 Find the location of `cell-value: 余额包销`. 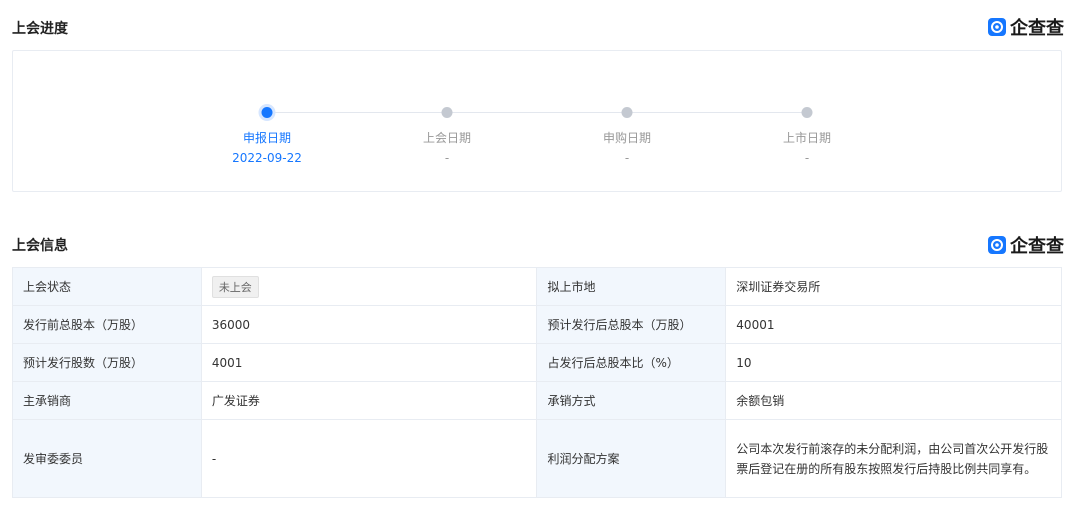

cell-value: 余额包销 is located at coordinates (893, 400).